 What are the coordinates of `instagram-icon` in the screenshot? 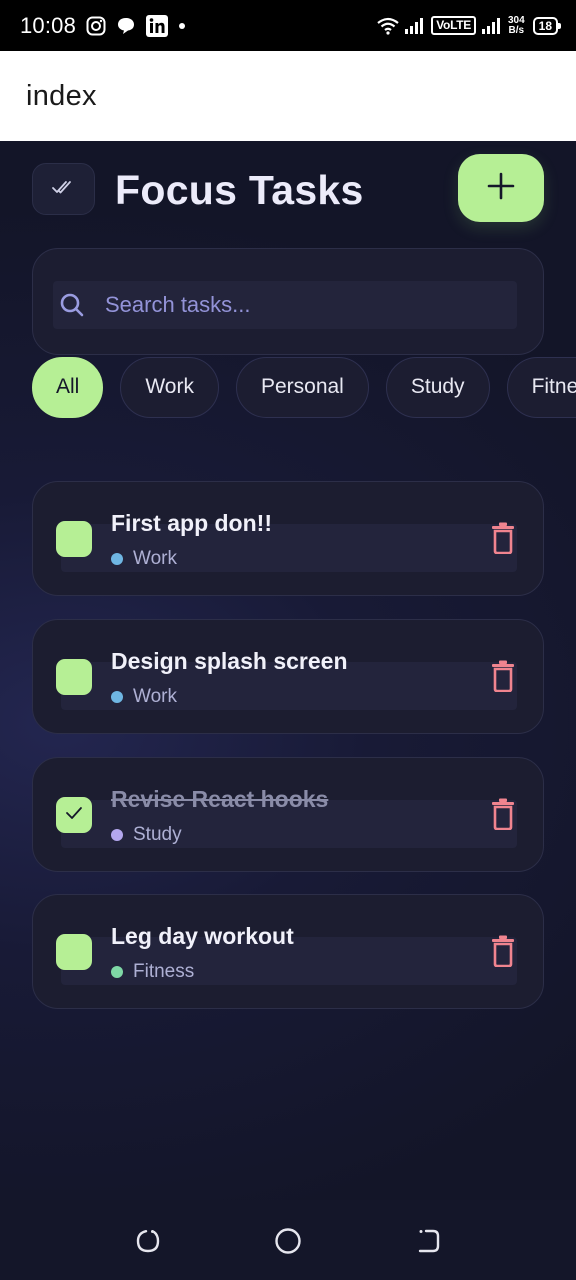 It's located at (96, 26).